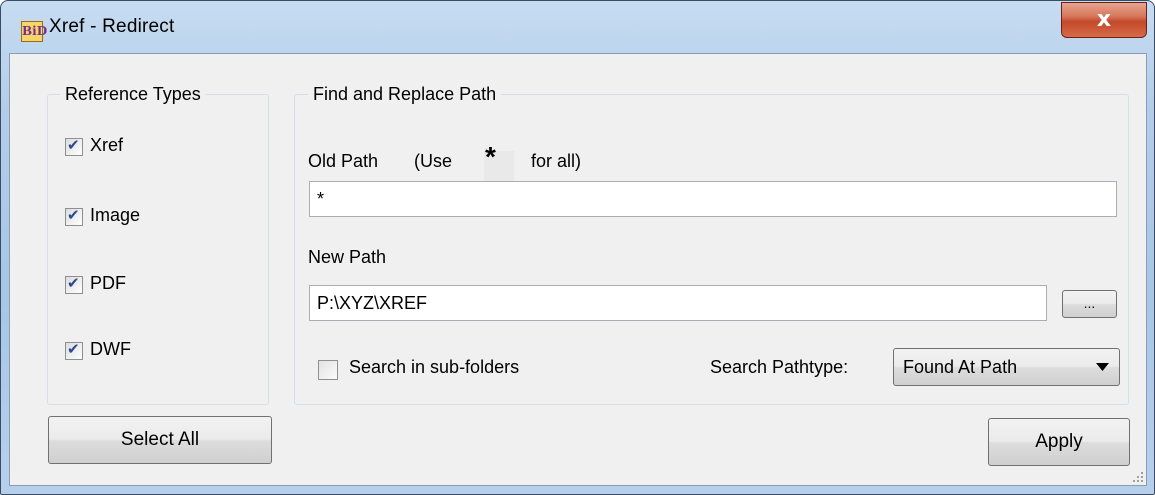 Image resolution: width=1155 pixels, height=495 pixels. What do you see at coordinates (1059, 442) in the screenshot?
I see `apply-button: Apply` at bounding box center [1059, 442].